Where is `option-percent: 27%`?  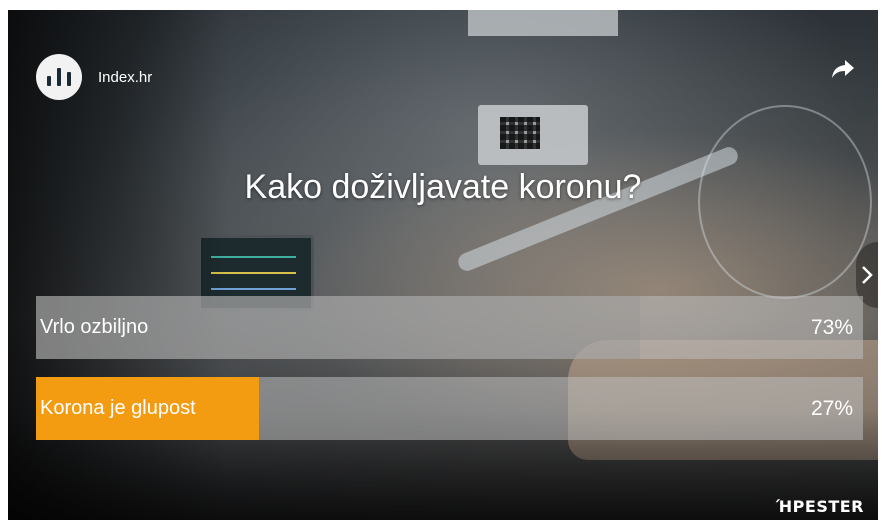 option-percent: 27% is located at coordinates (831, 408).